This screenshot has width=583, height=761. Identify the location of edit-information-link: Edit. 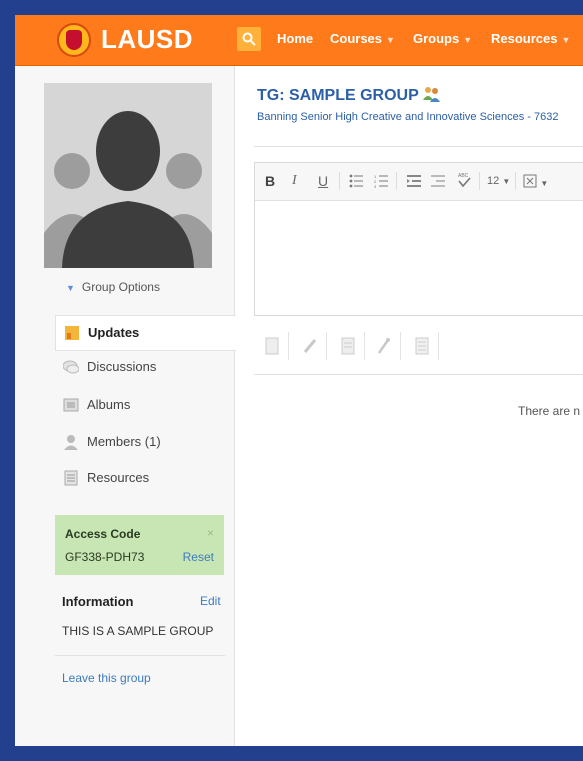
(210, 601).